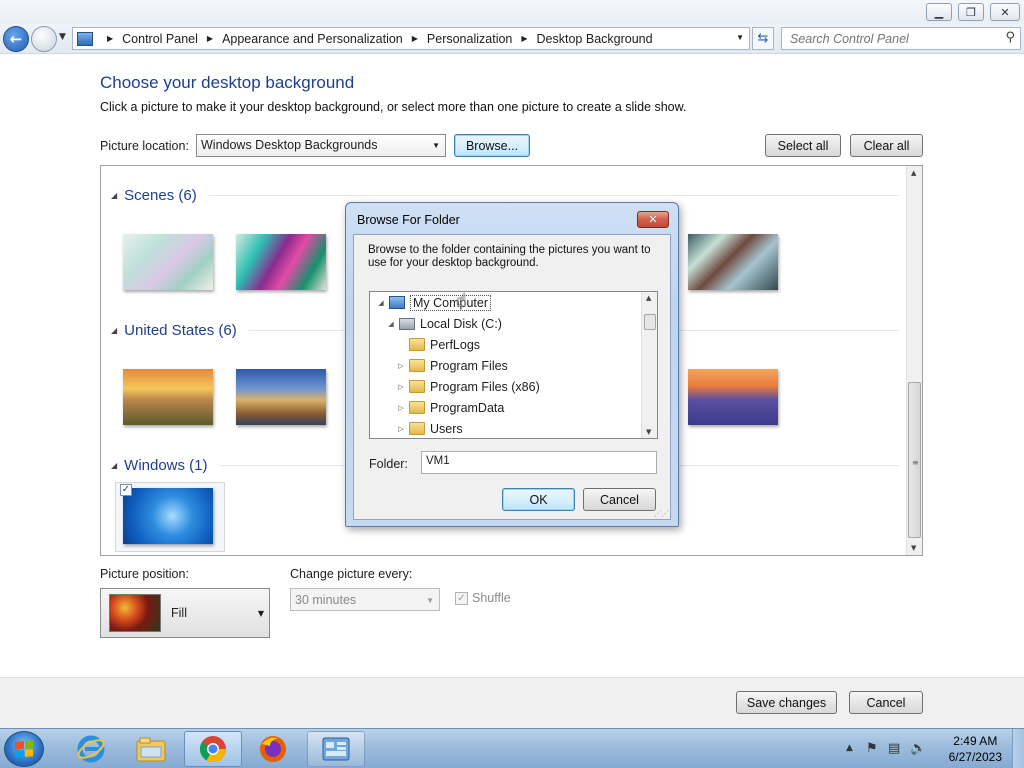  Describe the element at coordinates (886, 145) in the screenshot. I see `clear-all-button: Clear all` at that location.